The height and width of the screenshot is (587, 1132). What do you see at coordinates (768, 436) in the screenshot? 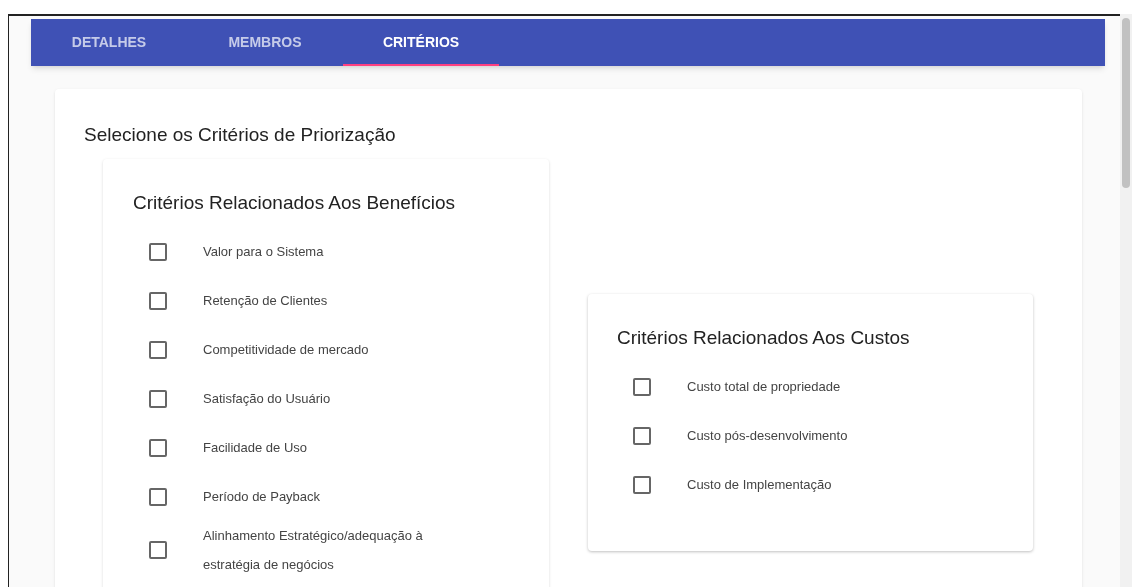
I see `checkbox-label: Custo pós-desenvolvimento` at bounding box center [768, 436].